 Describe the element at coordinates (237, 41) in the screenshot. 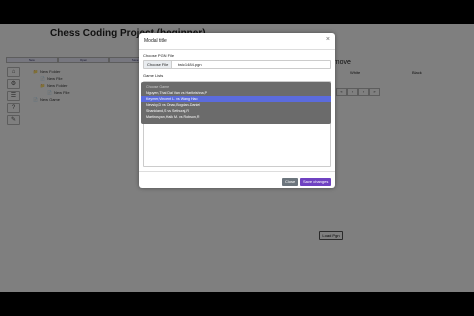

I see `modal-header: Modal title ×` at that location.